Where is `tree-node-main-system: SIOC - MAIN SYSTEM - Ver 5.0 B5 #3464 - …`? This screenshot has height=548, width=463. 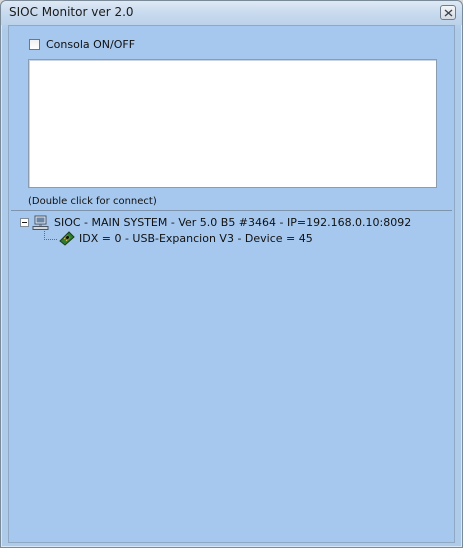 tree-node-main-system: SIOC - MAIN SYSTEM - Ver 5.0 B5 #3464 - … is located at coordinates (215, 222).